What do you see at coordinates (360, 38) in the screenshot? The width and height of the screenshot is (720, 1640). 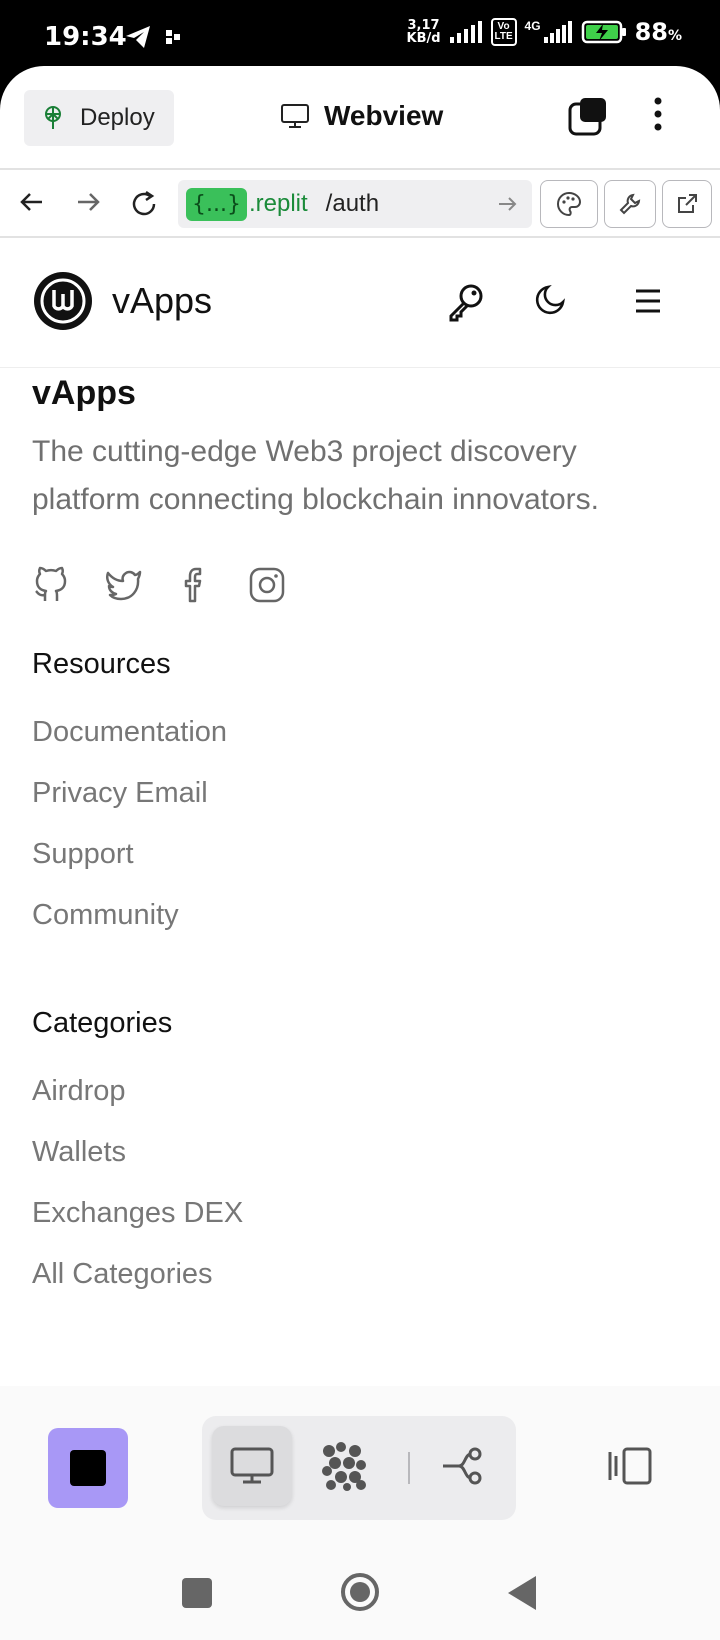 I see `status-bar: 19:34 3,17 KB/d Vo LTE 4G 88%` at bounding box center [360, 38].